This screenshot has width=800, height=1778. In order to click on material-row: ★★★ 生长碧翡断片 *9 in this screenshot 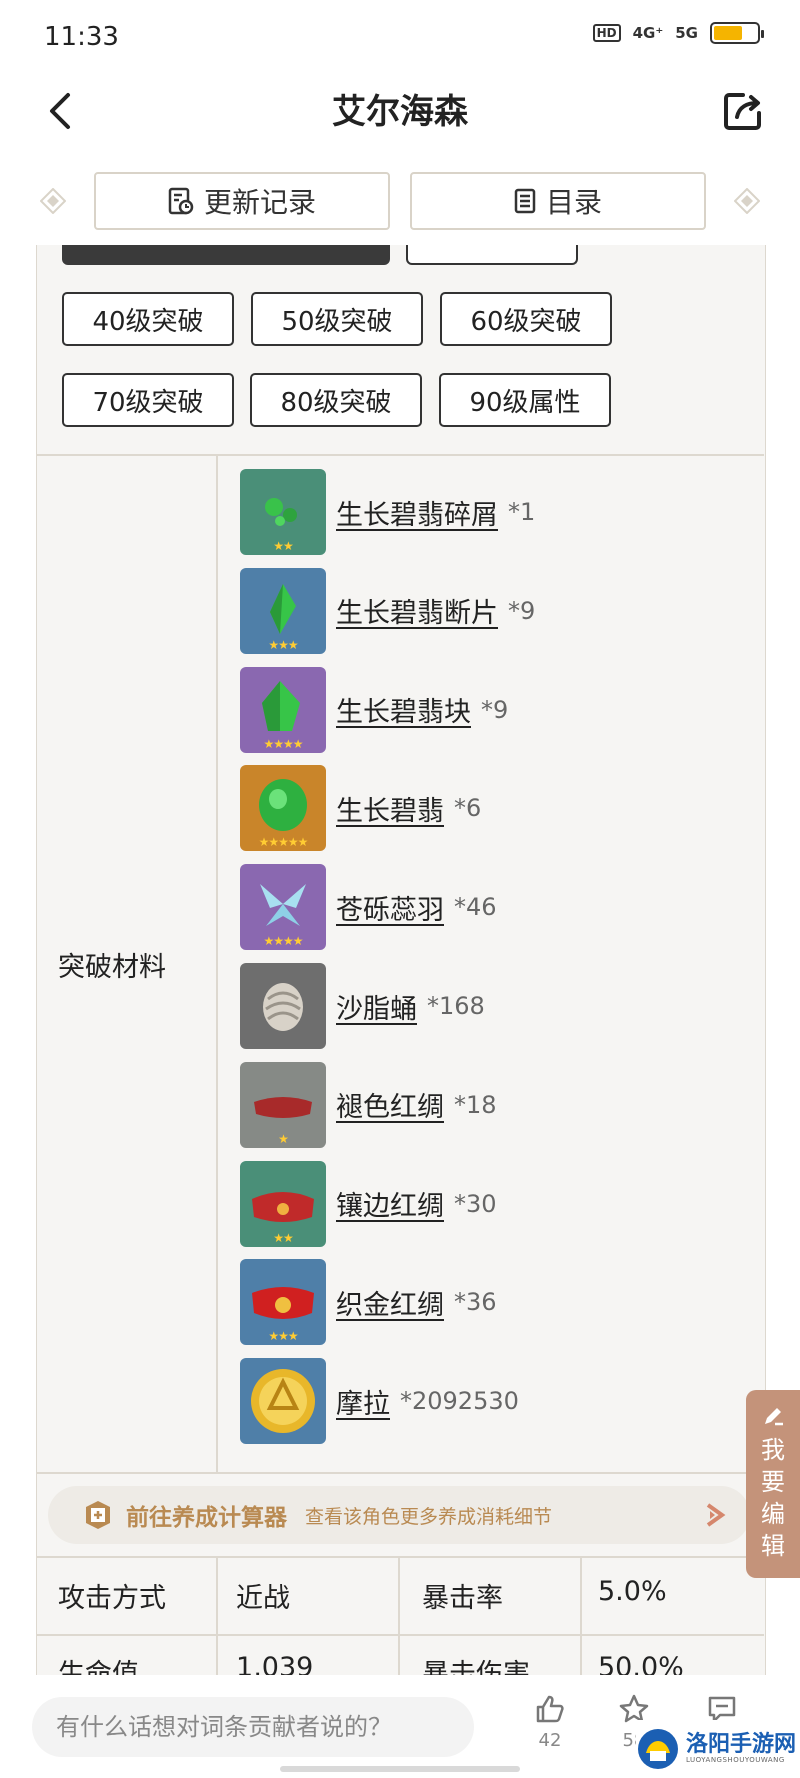, I will do `click(388, 610)`.